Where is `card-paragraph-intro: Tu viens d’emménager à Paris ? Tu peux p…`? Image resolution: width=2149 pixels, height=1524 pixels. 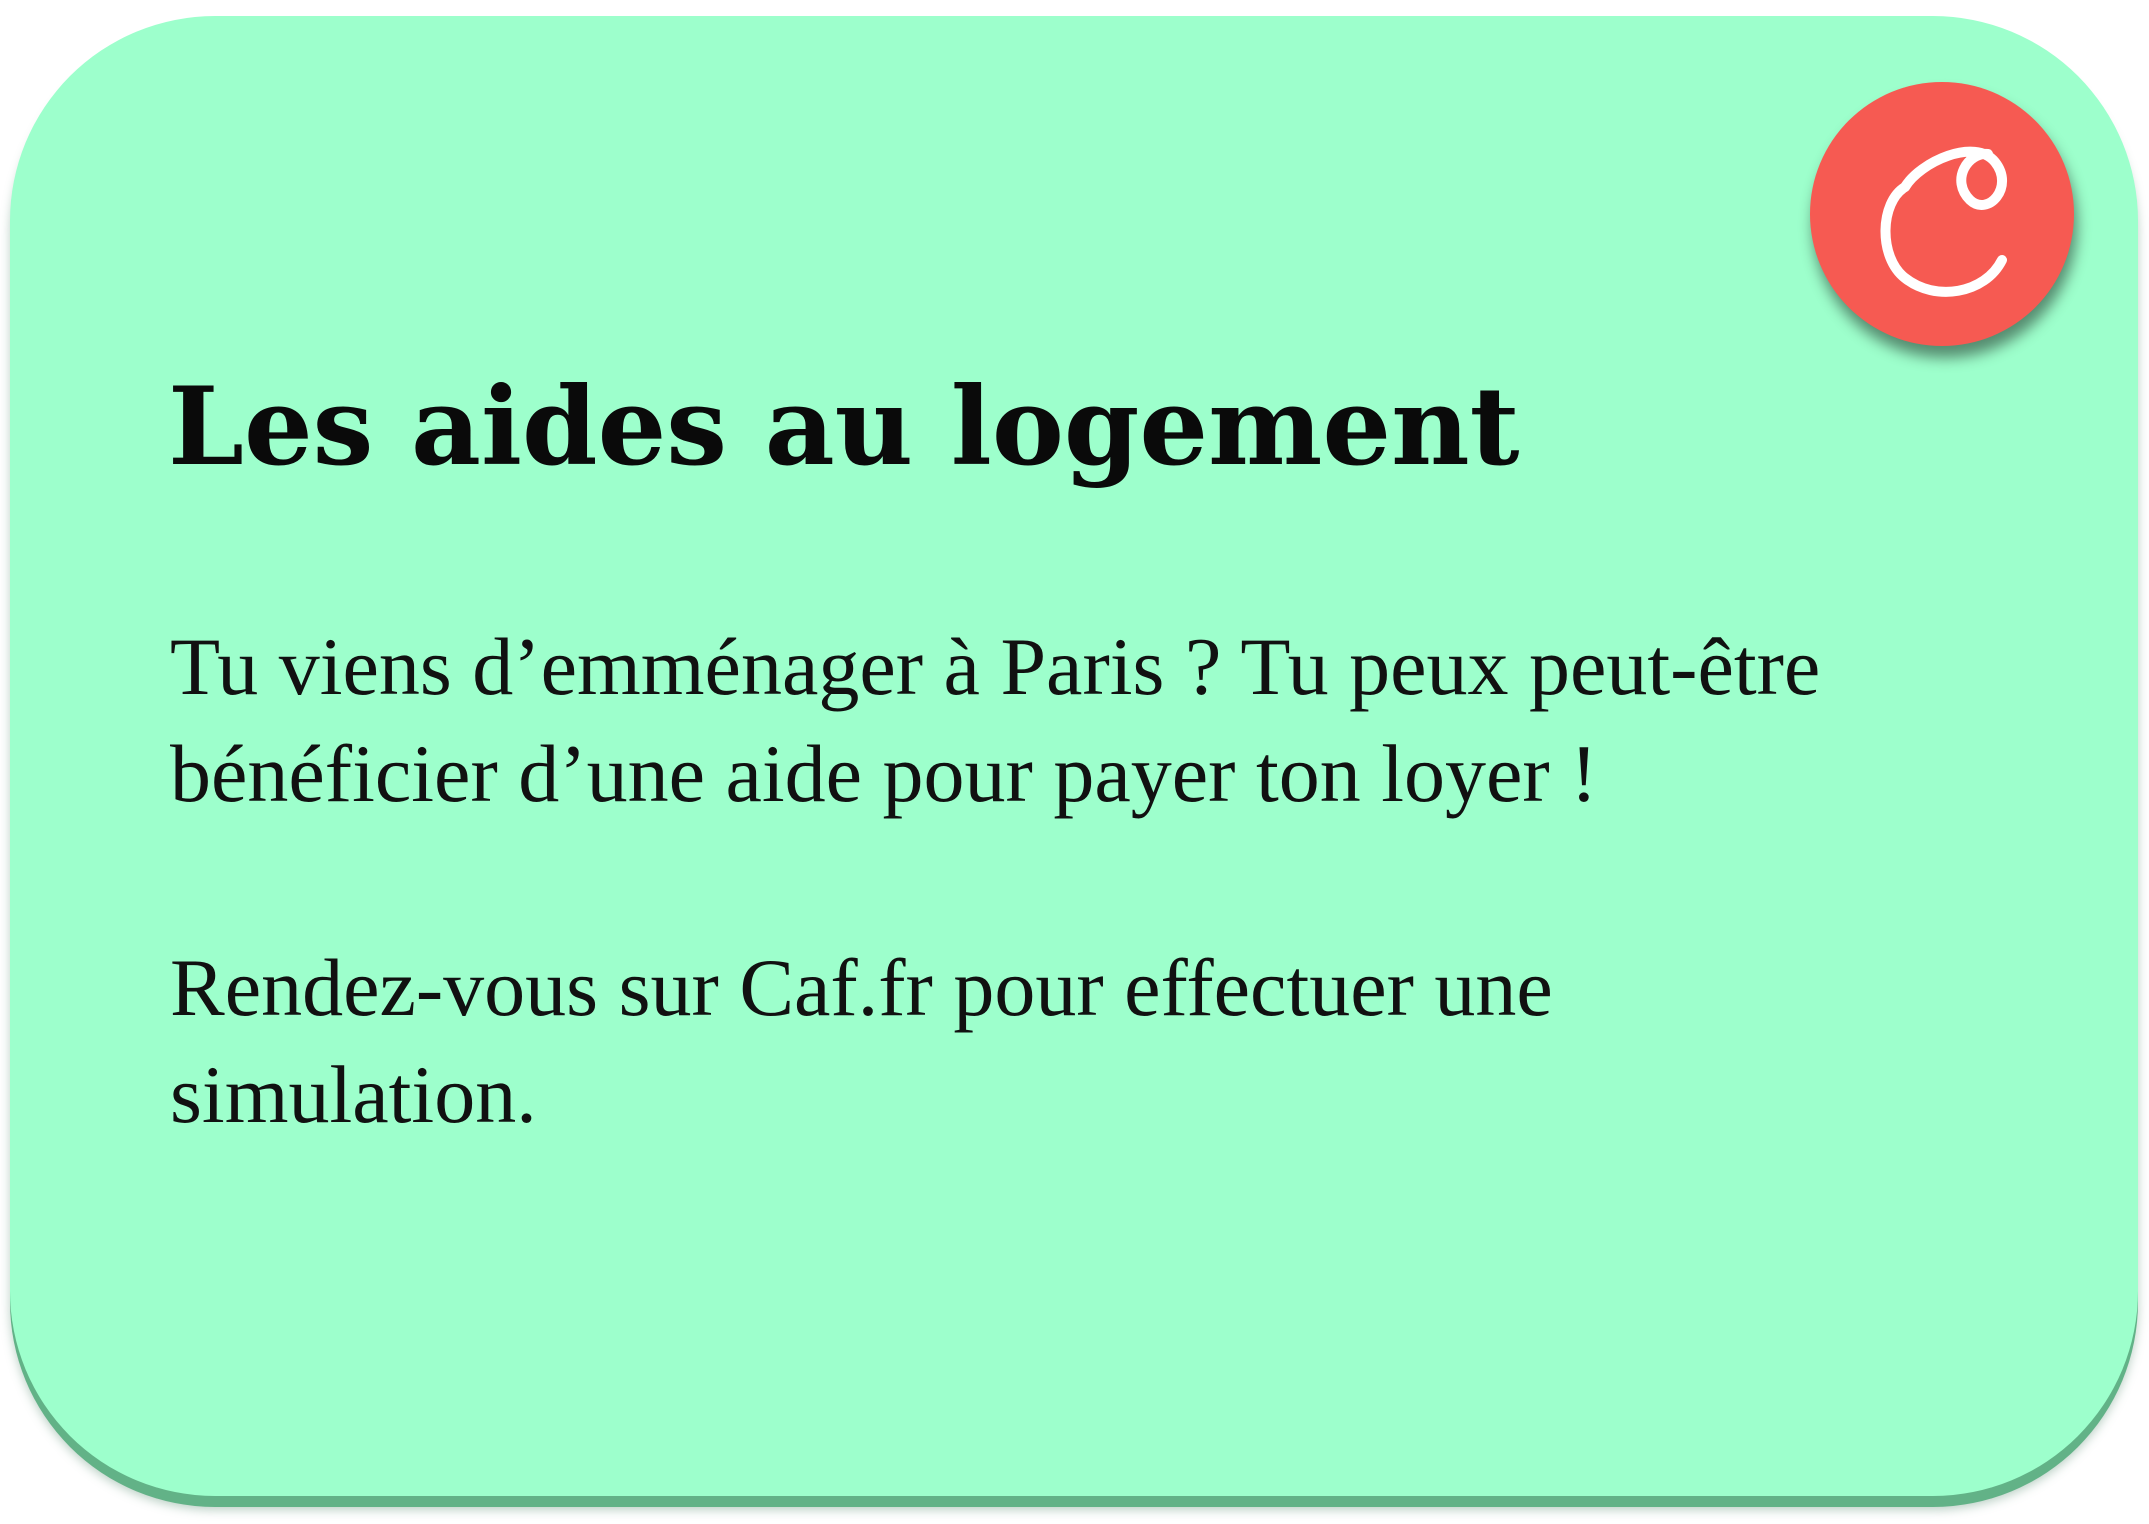 card-paragraph-intro: Tu viens d’emménager à Paris ? Tu peux p… is located at coordinates (995, 720).